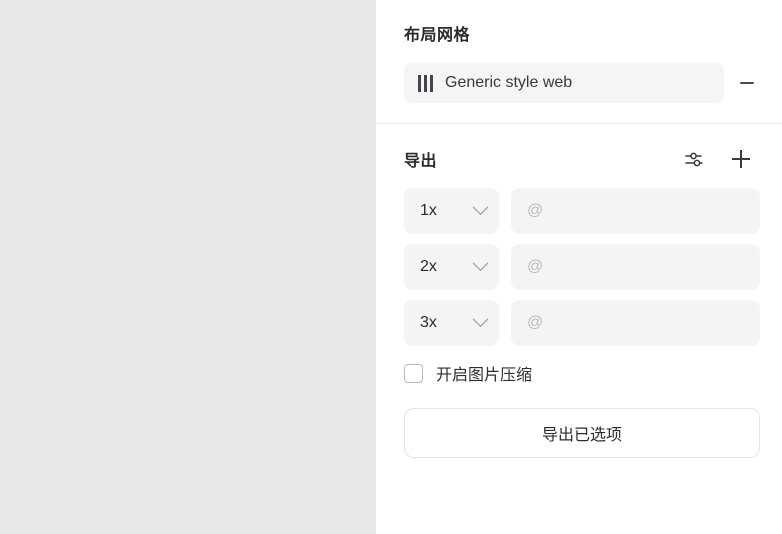 The height and width of the screenshot is (534, 782). Describe the element at coordinates (428, 322) in the screenshot. I see `export-scale-value: 3x` at that location.